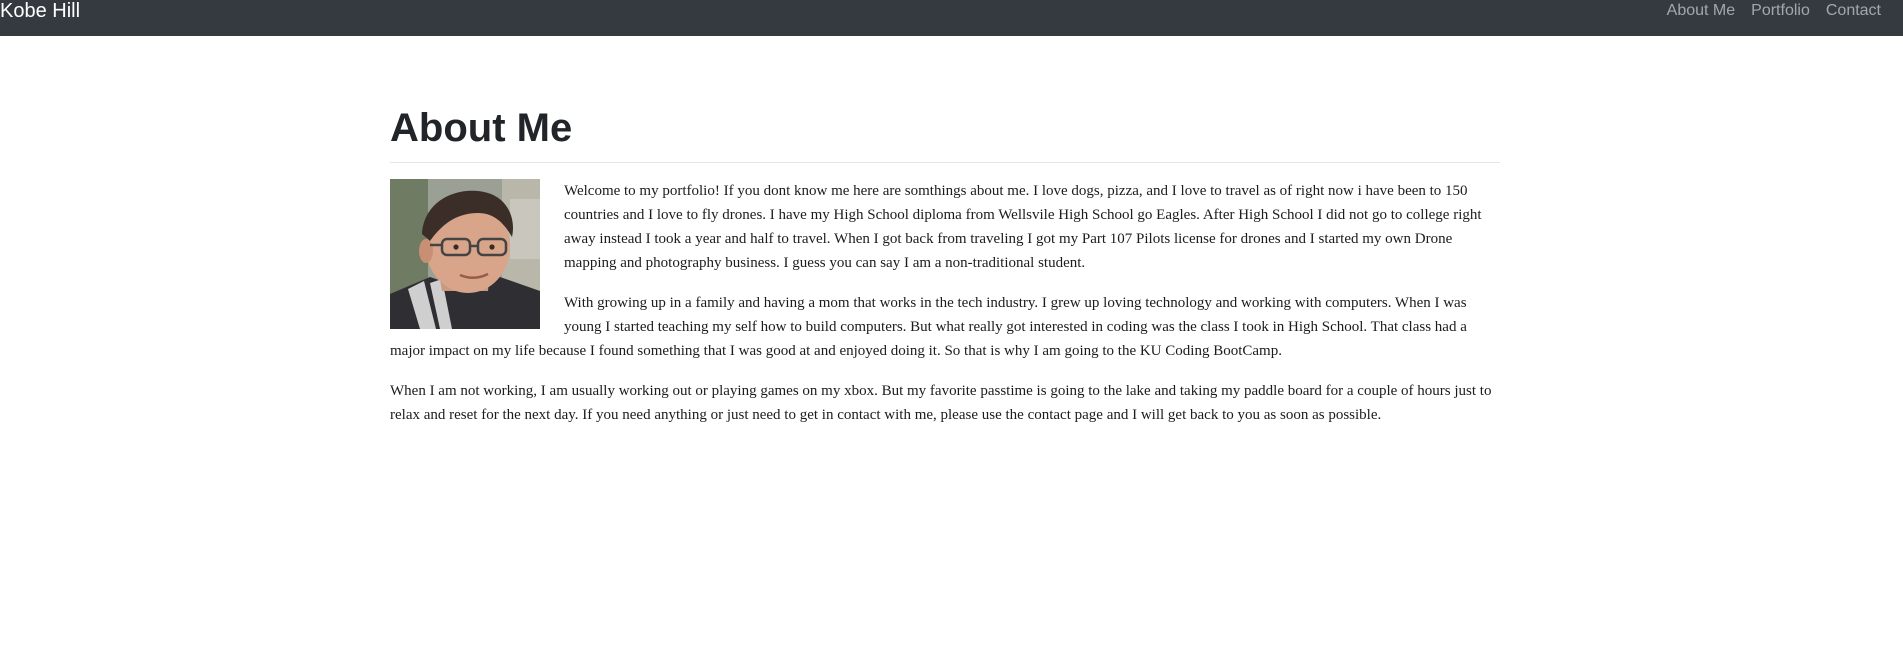 The width and height of the screenshot is (1903, 651). I want to click on nav-link-about-me: About Me, so click(1701, 11).